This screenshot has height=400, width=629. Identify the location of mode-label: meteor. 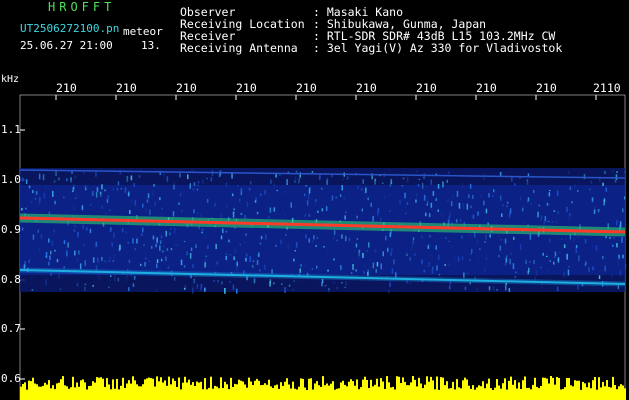
(143, 31).